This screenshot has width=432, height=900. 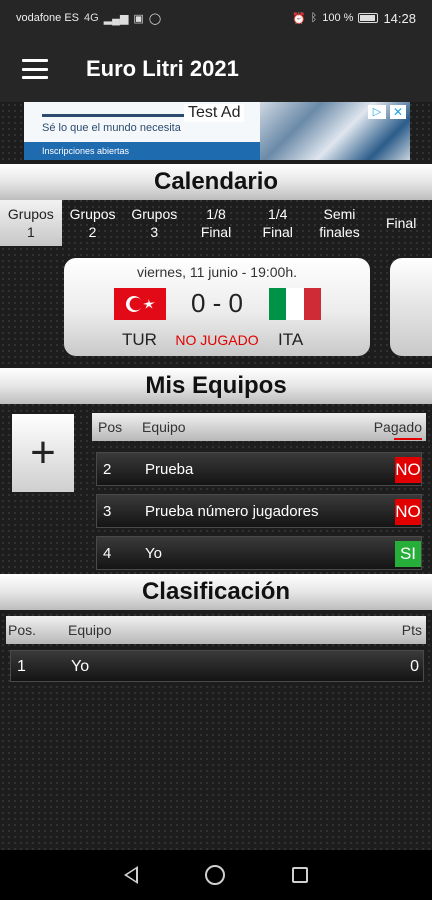 I want to click on match-date: viernes, 11 junio - 19:00h., so click(x=217, y=272).